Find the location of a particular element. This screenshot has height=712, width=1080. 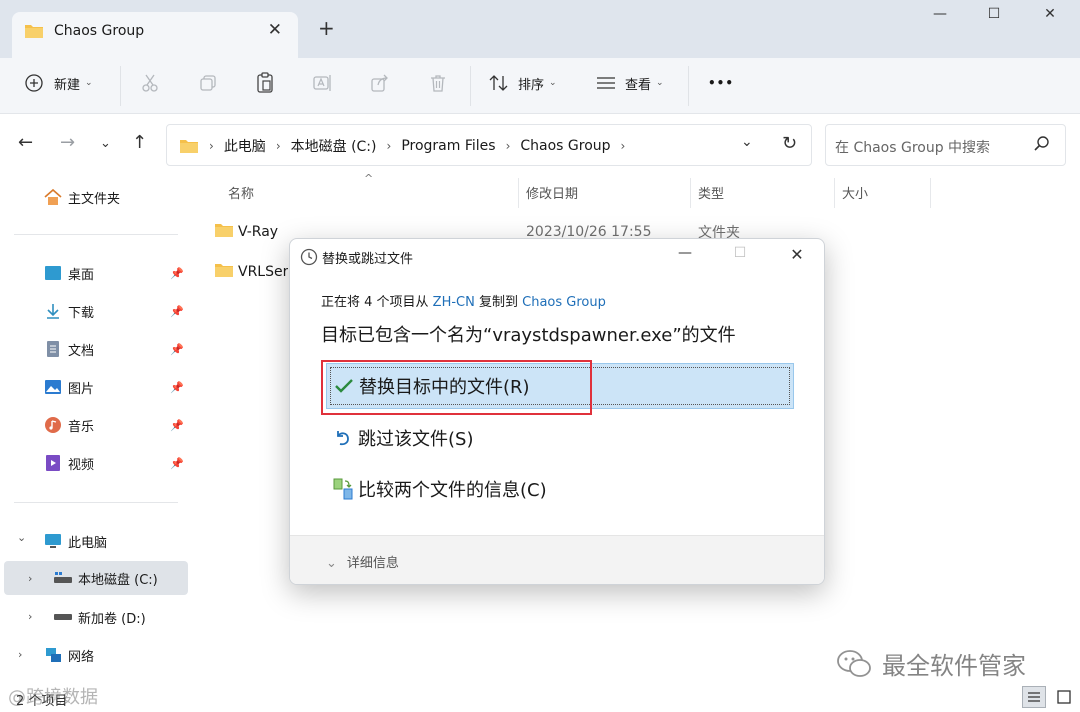

delete-button is located at coordinates (438, 83).